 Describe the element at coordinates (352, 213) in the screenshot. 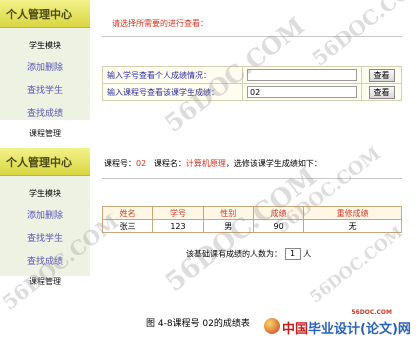

I see `column-header-retake-score: 重修成绩` at that location.